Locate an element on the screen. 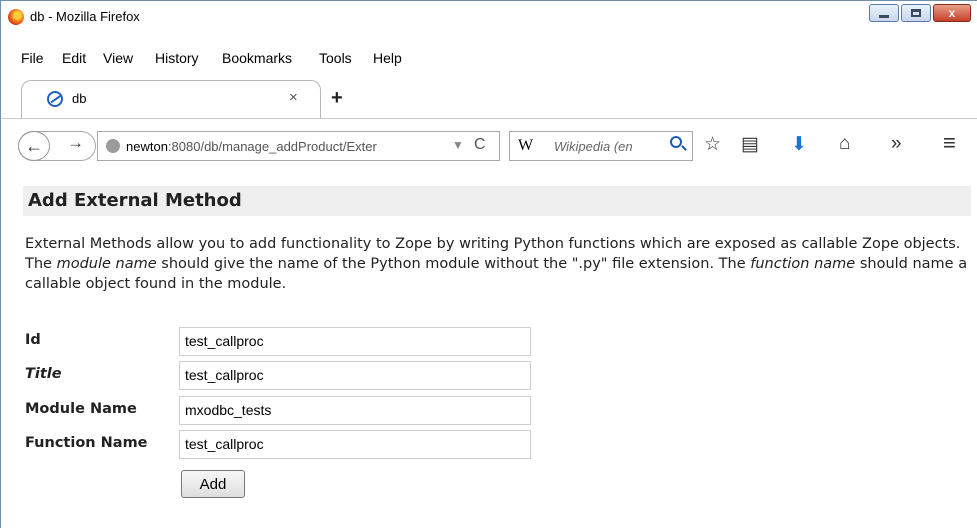 The width and height of the screenshot is (977, 528). title-label: Title is located at coordinates (43, 374).